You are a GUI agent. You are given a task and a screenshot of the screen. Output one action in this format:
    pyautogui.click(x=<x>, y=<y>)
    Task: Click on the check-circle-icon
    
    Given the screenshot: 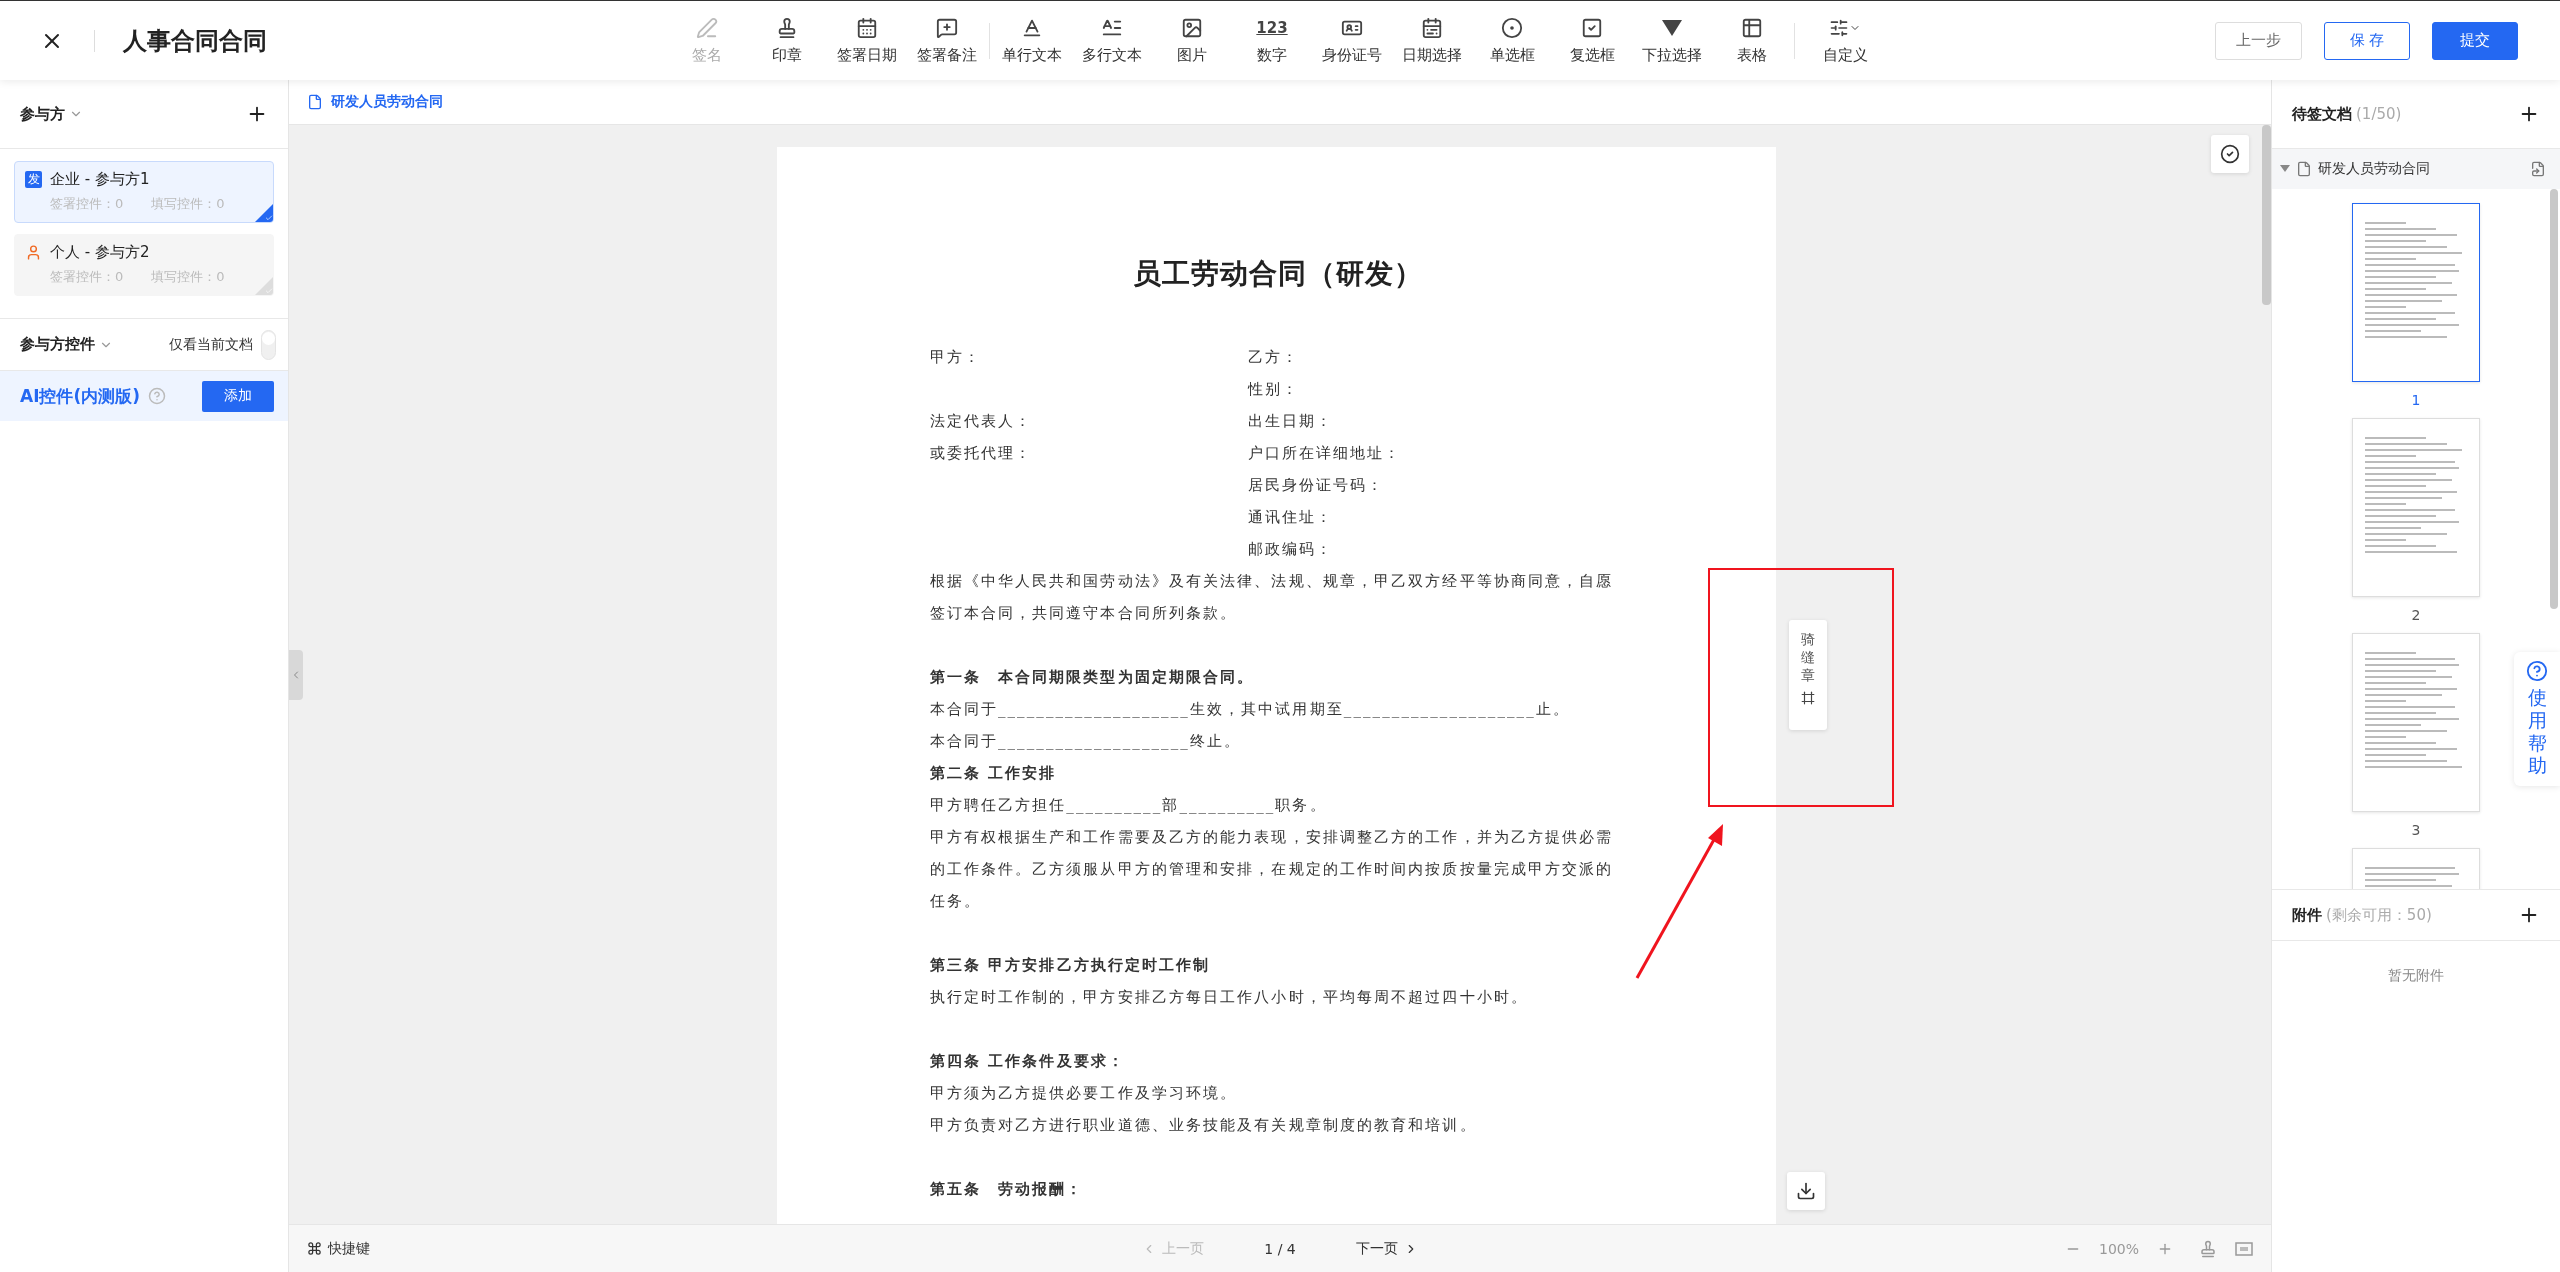 What is the action you would take?
    pyautogui.click(x=2230, y=154)
    